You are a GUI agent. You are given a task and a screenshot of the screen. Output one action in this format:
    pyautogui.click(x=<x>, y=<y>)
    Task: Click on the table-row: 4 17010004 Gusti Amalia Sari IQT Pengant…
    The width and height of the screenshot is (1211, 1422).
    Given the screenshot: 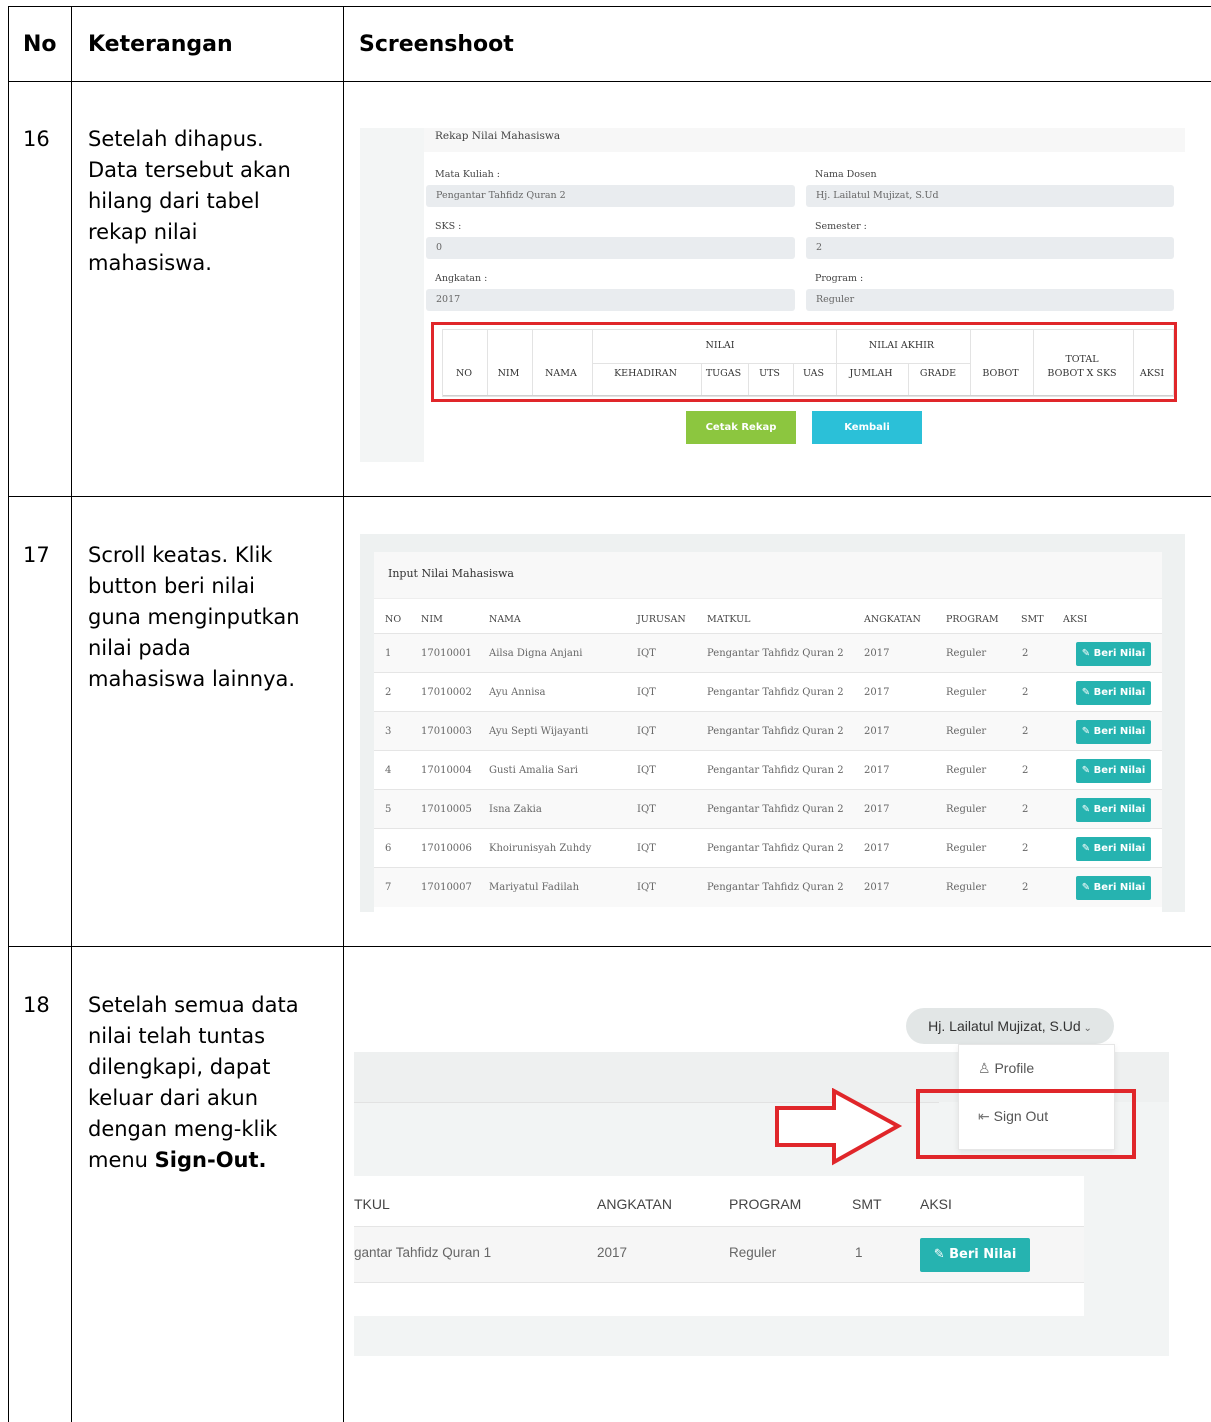 What is the action you would take?
    pyautogui.click(x=768, y=770)
    